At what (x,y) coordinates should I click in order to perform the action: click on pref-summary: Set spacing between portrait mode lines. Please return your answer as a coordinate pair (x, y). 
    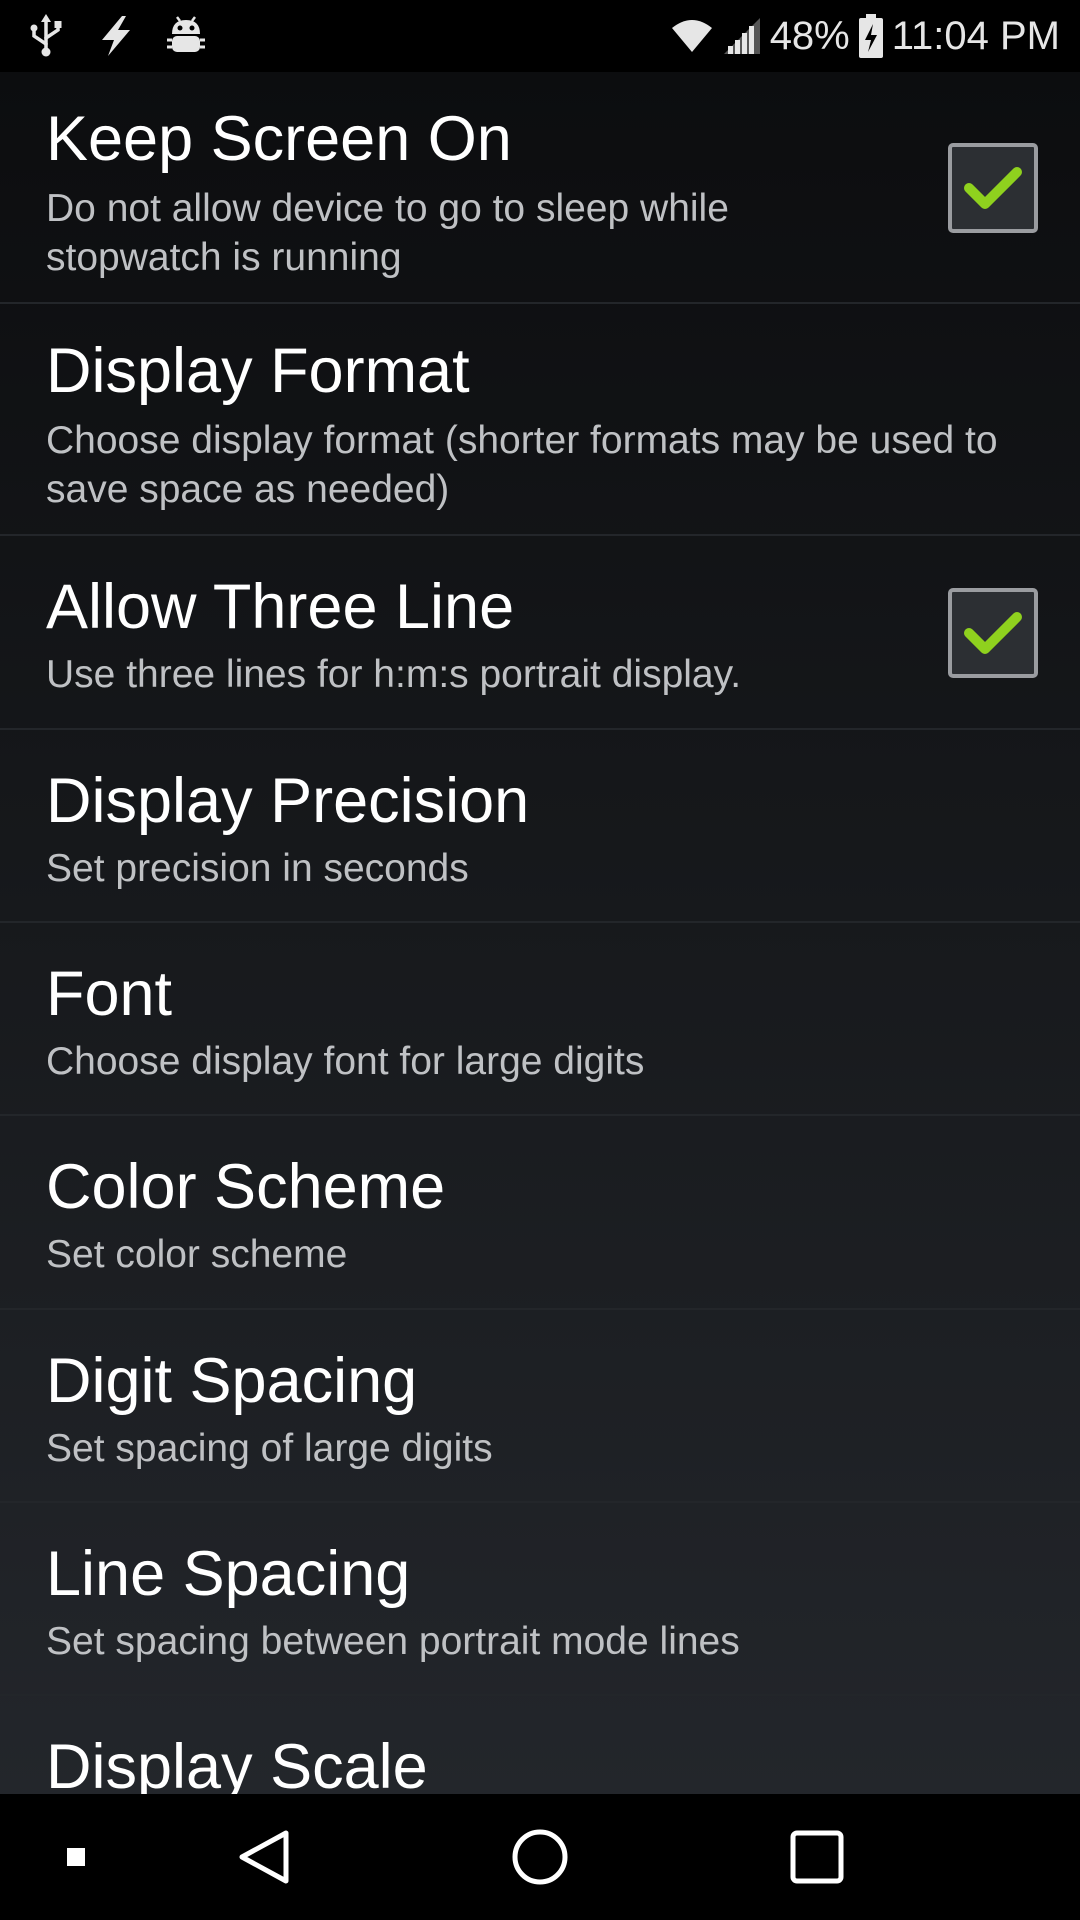
    Looking at the image, I should click on (393, 1641).